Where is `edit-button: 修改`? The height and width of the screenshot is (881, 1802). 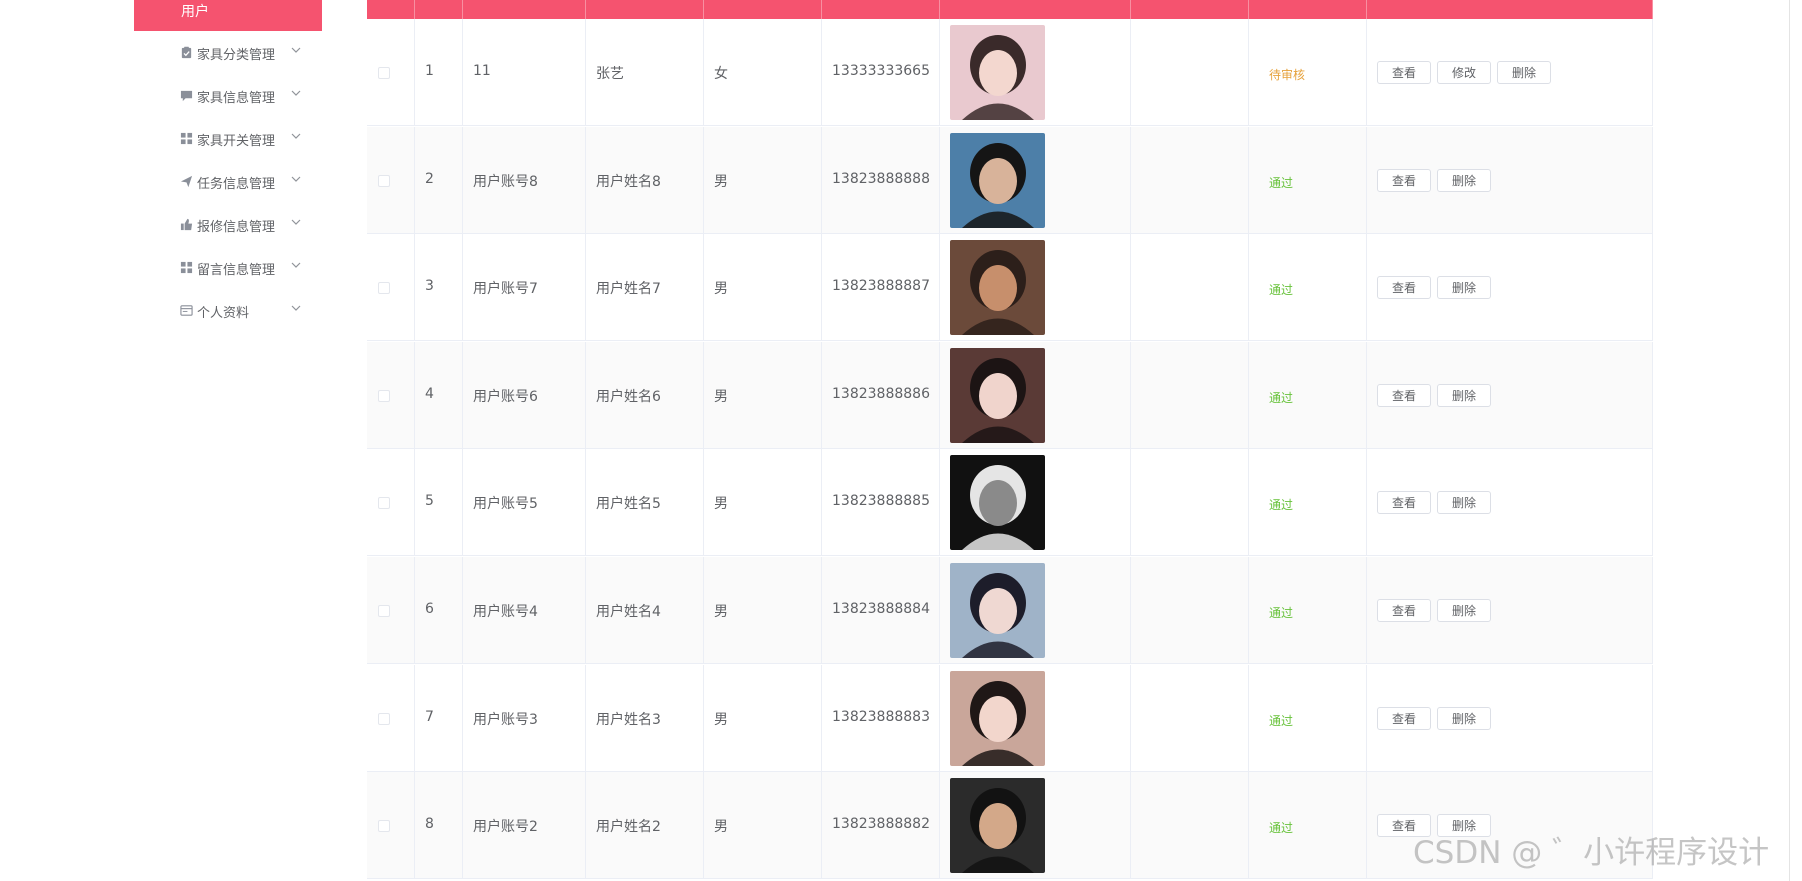 edit-button: 修改 is located at coordinates (1464, 72).